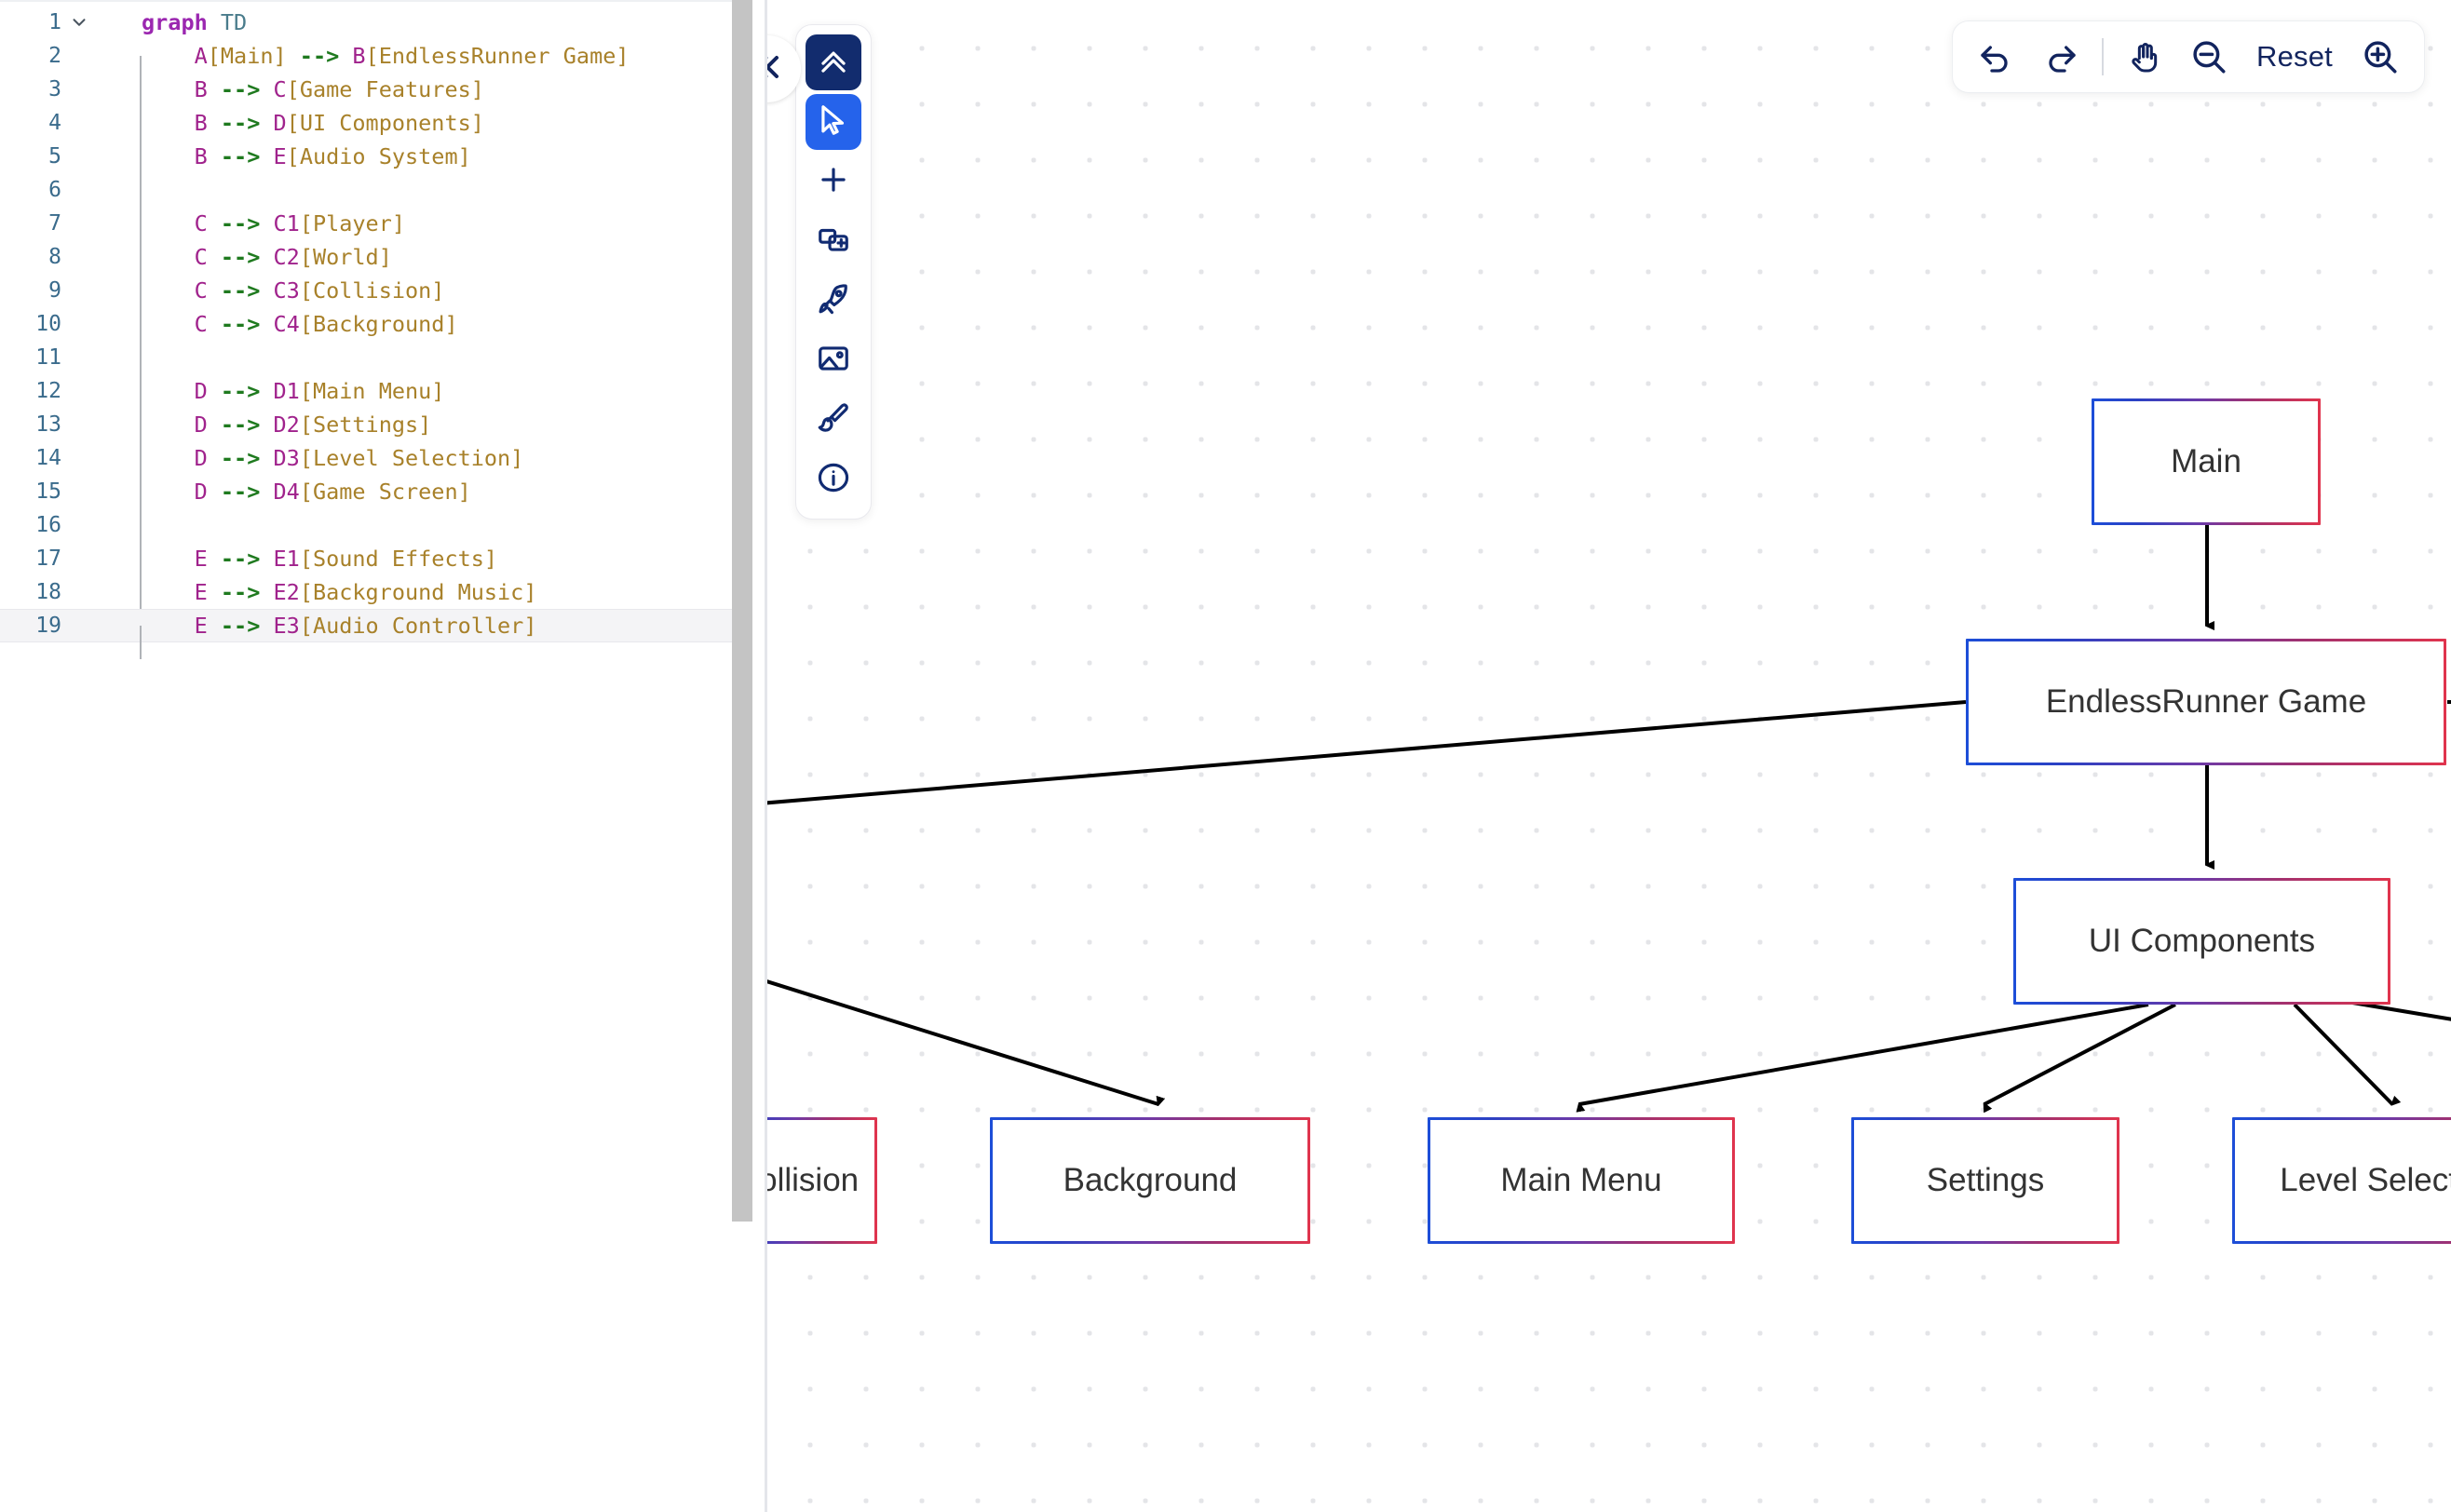 The width and height of the screenshot is (2451, 1512). I want to click on zoom-in-icon, so click(2380, 58).